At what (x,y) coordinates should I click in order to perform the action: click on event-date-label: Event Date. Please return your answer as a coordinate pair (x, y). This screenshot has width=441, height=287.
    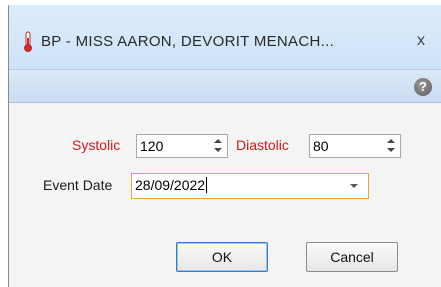
    Looking at the image, I should click on (78, 185).